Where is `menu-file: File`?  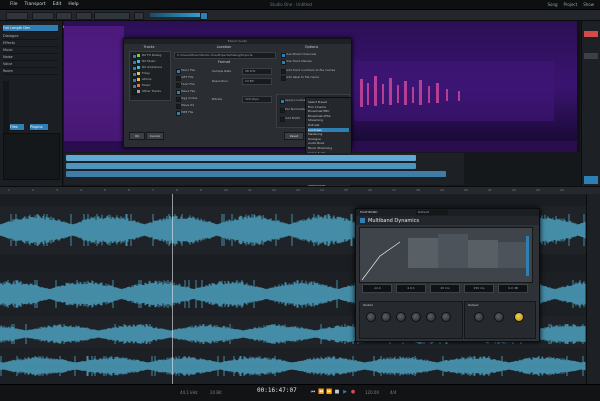 menu-file: File is located at coordinates (14, 4).